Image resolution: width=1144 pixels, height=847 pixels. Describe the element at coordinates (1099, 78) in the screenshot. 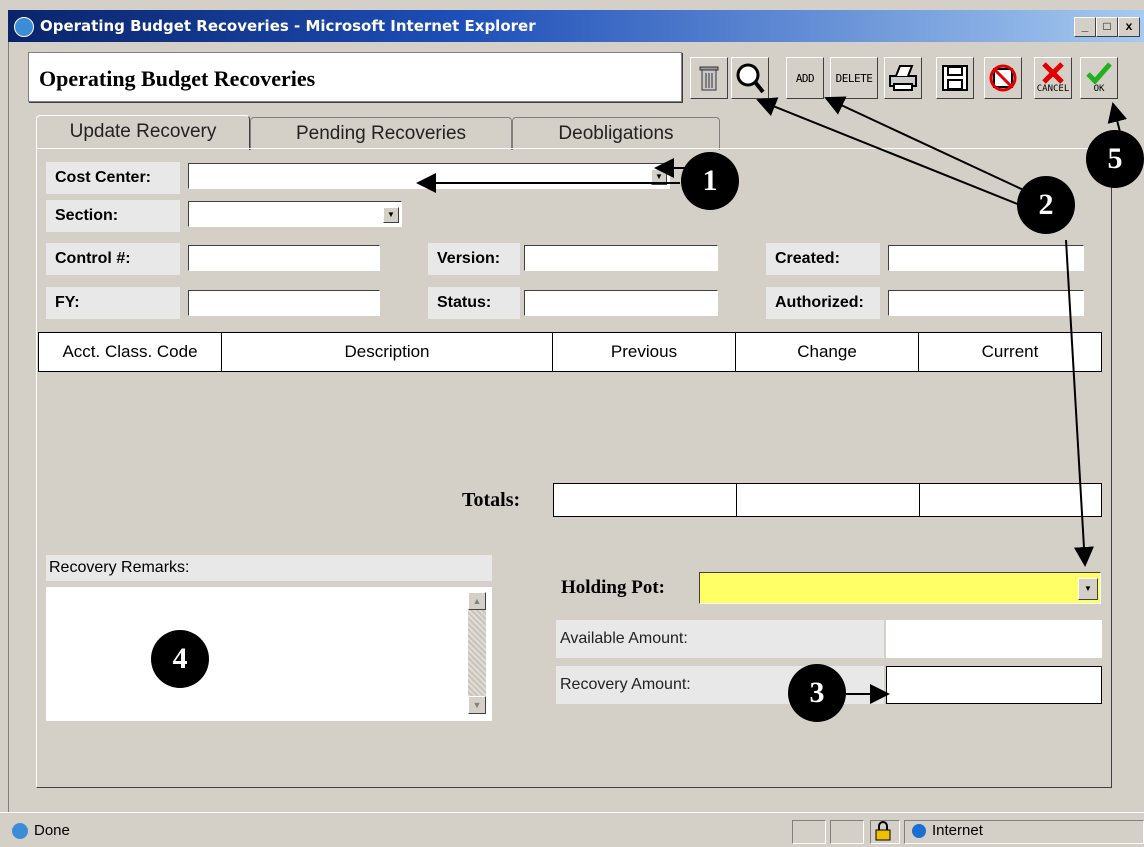

I see `ok-icon: OK` at that location.